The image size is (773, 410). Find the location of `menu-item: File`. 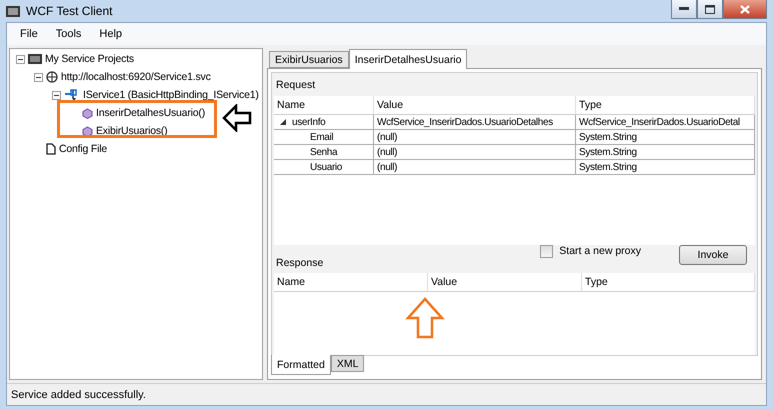

menu-item: File is located at coordinates (29, 34).